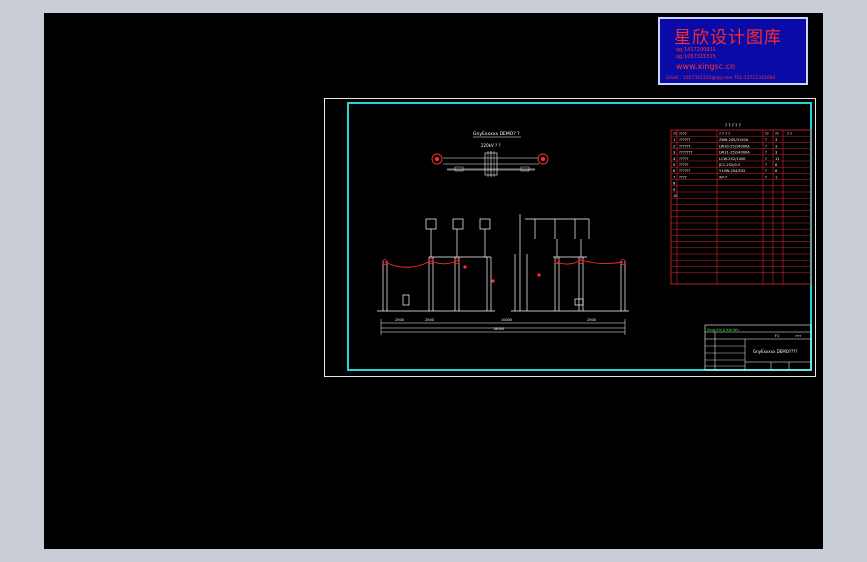  What do you see at coordinates (429, 320) in the screenshot?
I see `dim-left2: 2500` at bounding box center [429, 320].